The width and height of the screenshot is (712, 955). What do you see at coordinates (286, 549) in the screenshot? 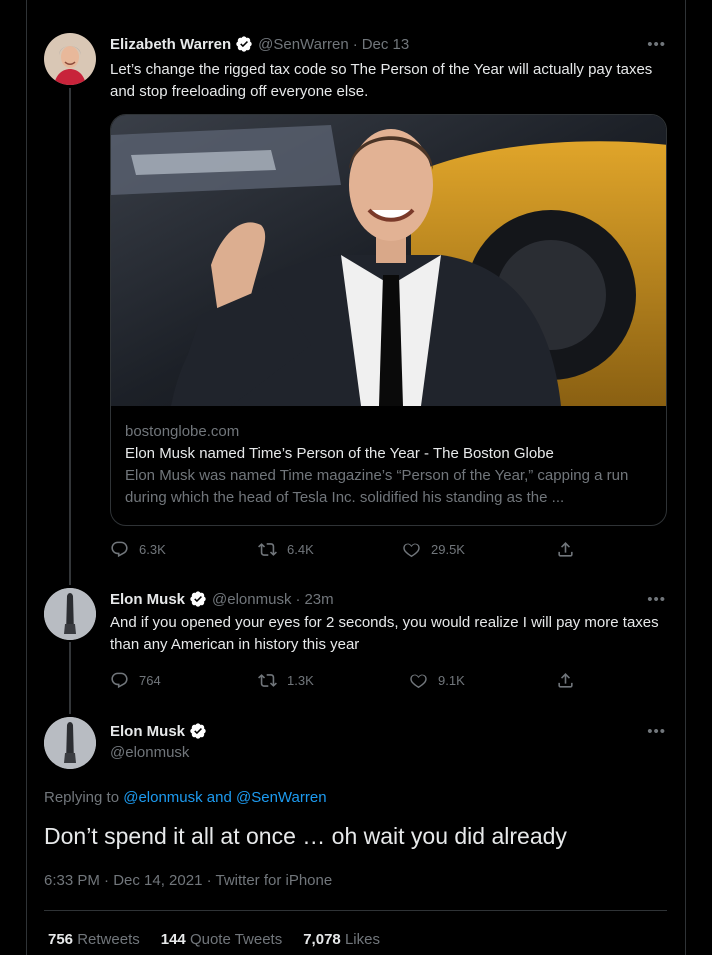
I see `retweet-button: 6.4K` at bounding box center [286, 549].